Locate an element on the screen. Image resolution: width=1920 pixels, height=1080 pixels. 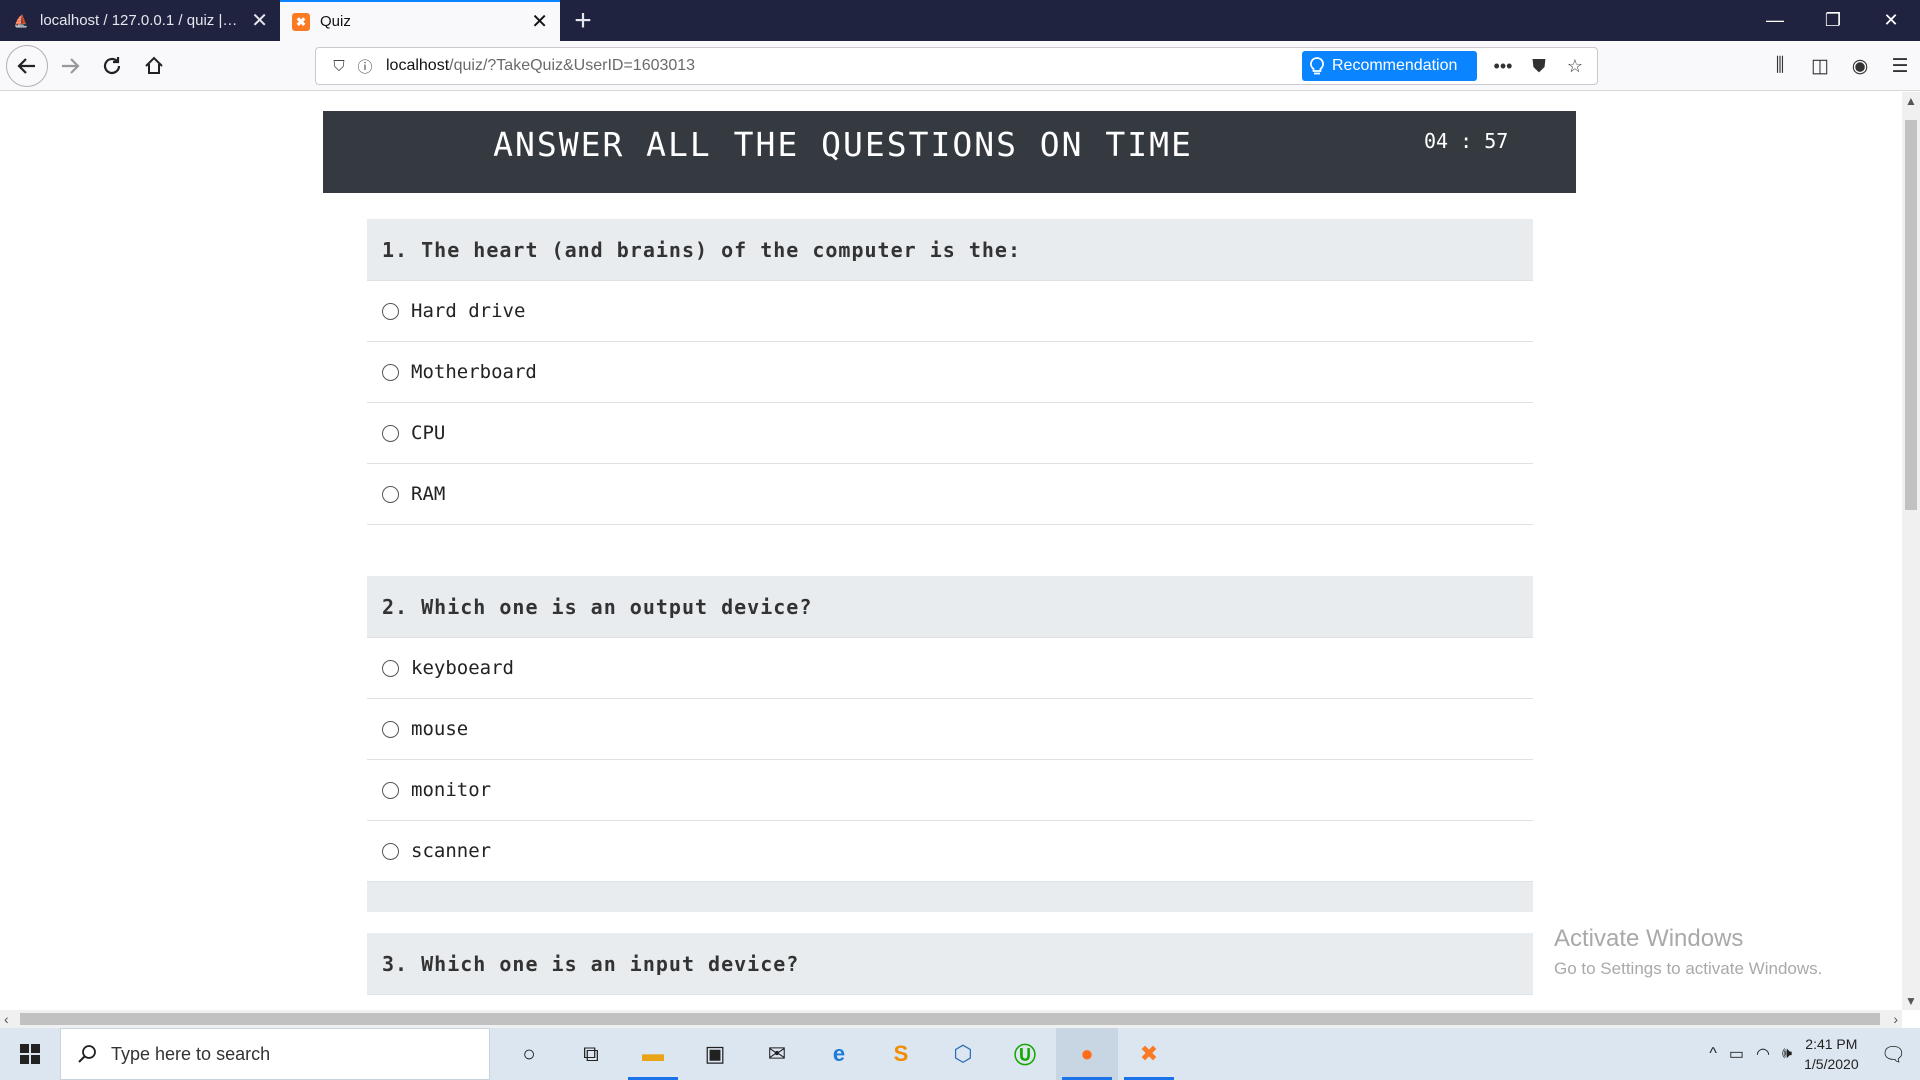
battery-icon: ▭ is located at coordinates (1736, 1054).